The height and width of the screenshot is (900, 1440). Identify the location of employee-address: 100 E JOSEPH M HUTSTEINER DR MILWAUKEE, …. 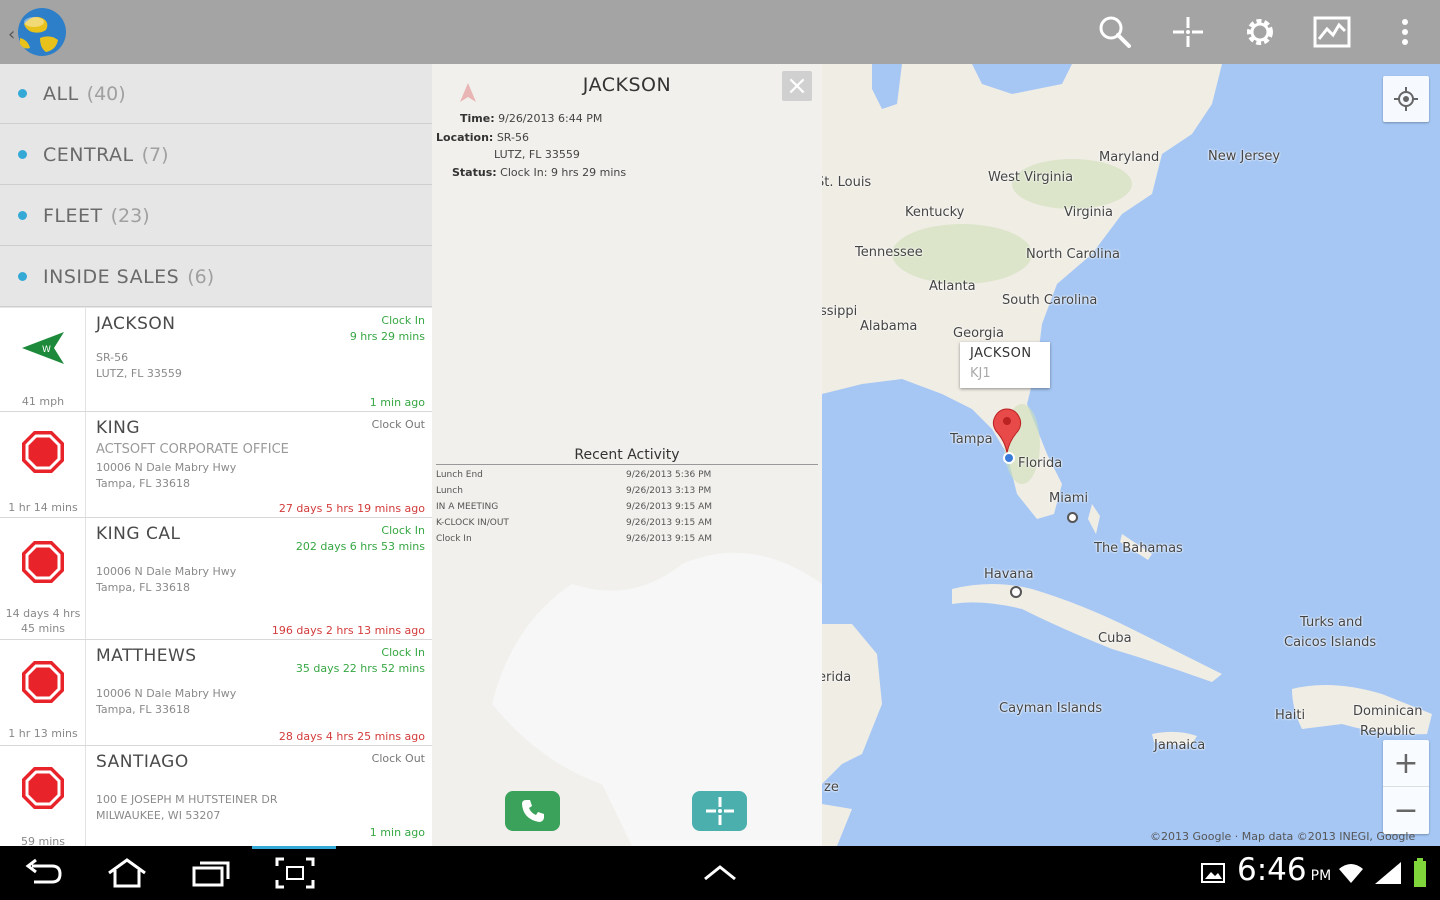
(187, 808).